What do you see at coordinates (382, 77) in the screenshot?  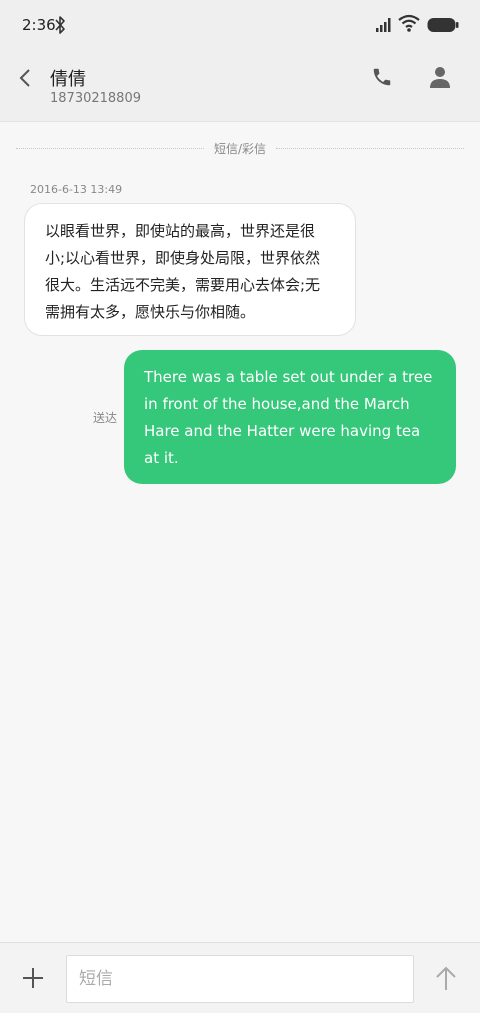 I see `phone-icon` at bounding box center [382, 77].